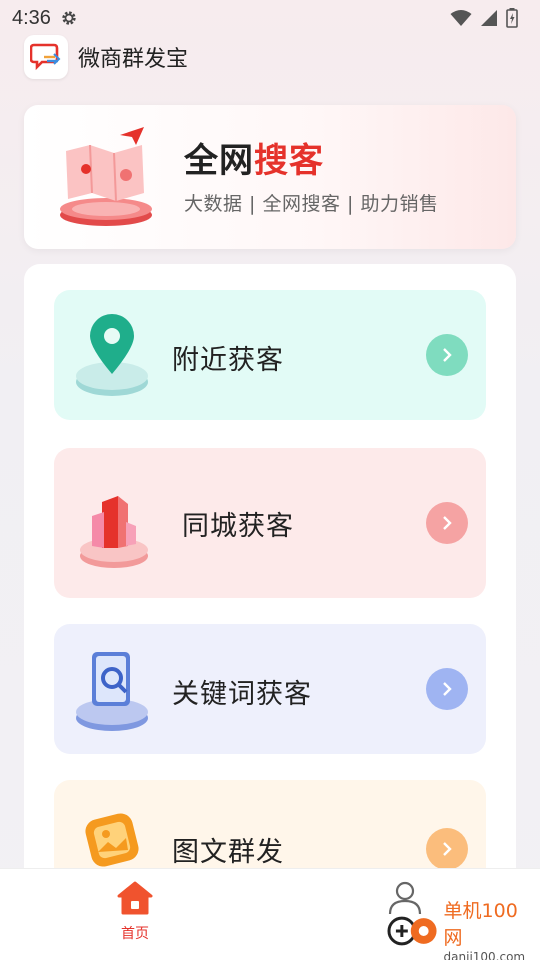 This screenshot has width=540, height=960. What do you see at coordinates (135, 934) in the screenshot?
I see `nav-home-label: 首页` at bounding box center [135, 934].